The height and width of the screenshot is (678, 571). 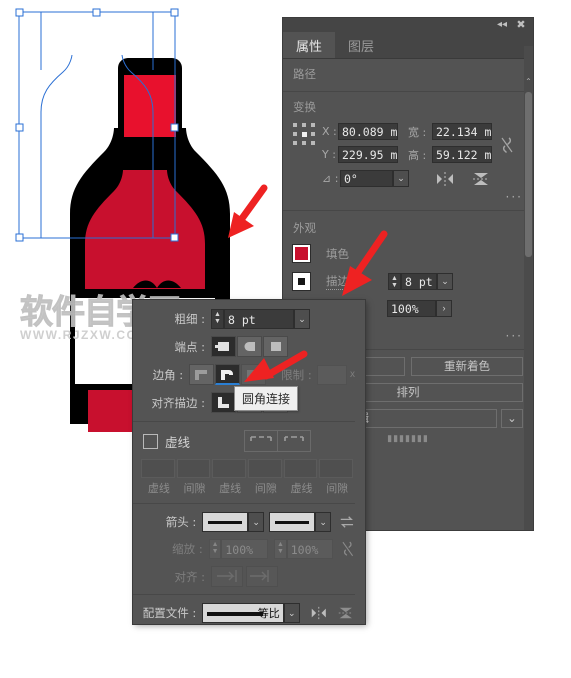 What do you see at coordinates (248, 488) in the screenshot?
I see `dash-captions-row: 虚线 间隙 虚线 间隙 虚线 间隙` at bounding box center [248, 488].